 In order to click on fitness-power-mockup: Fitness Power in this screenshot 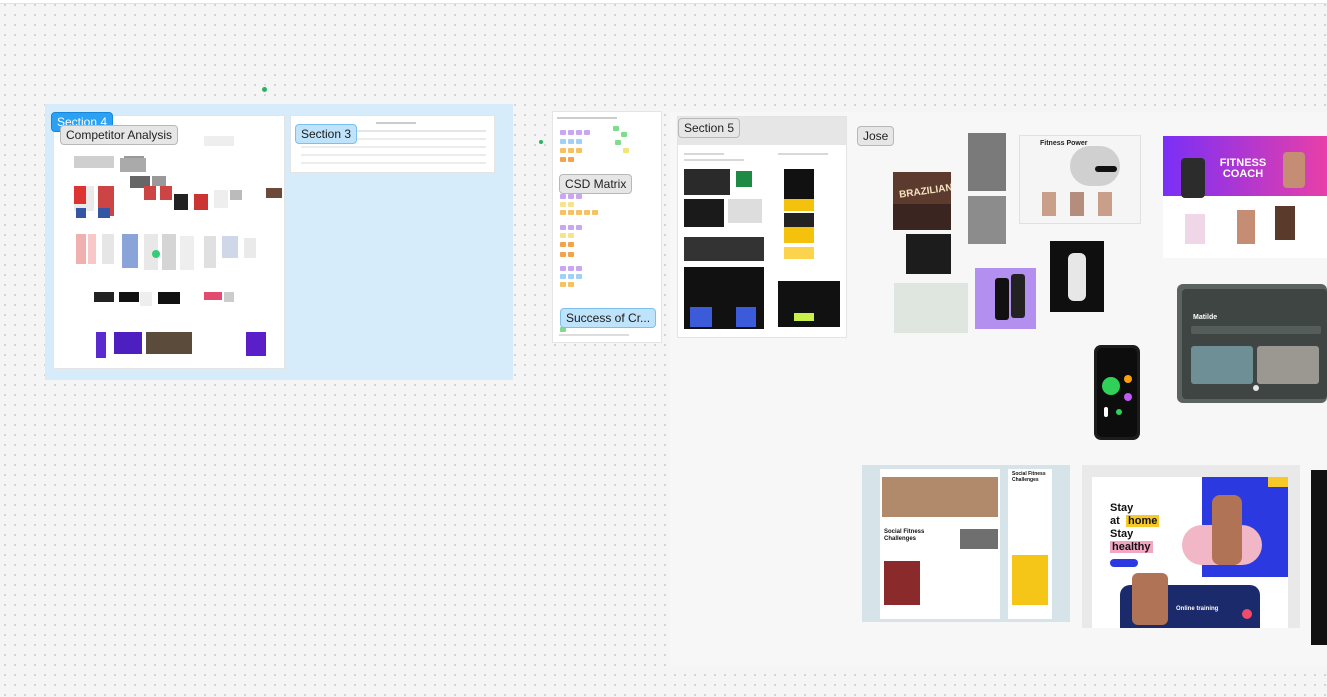, I will do `click(1080, 179)`.